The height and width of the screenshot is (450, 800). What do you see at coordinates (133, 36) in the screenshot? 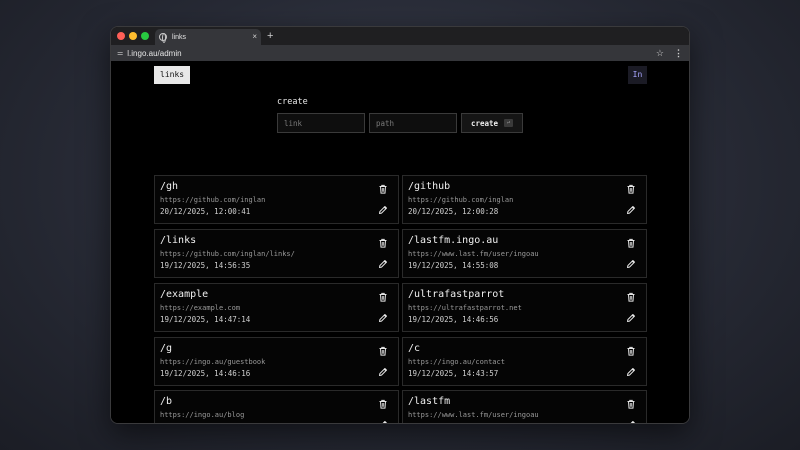
I see `minimize-window-button` at bounding box center [133, 36].